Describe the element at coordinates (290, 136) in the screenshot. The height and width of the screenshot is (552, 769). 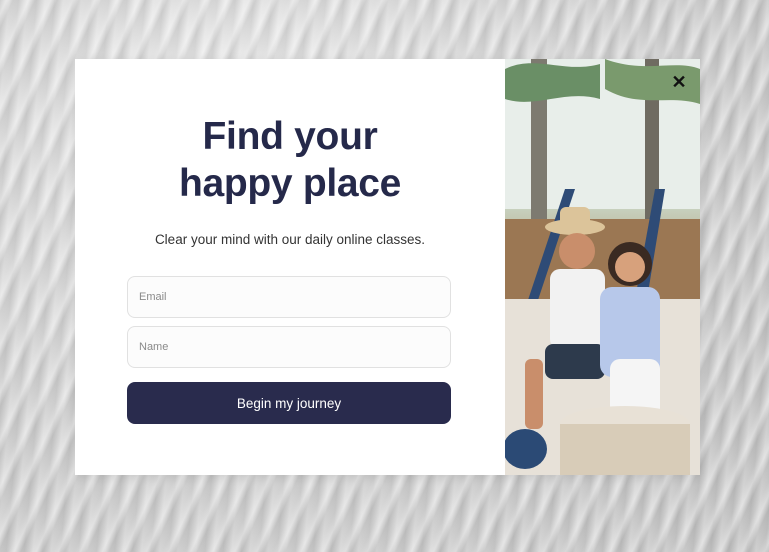
I see `headline-line-1: Find your` at that location.